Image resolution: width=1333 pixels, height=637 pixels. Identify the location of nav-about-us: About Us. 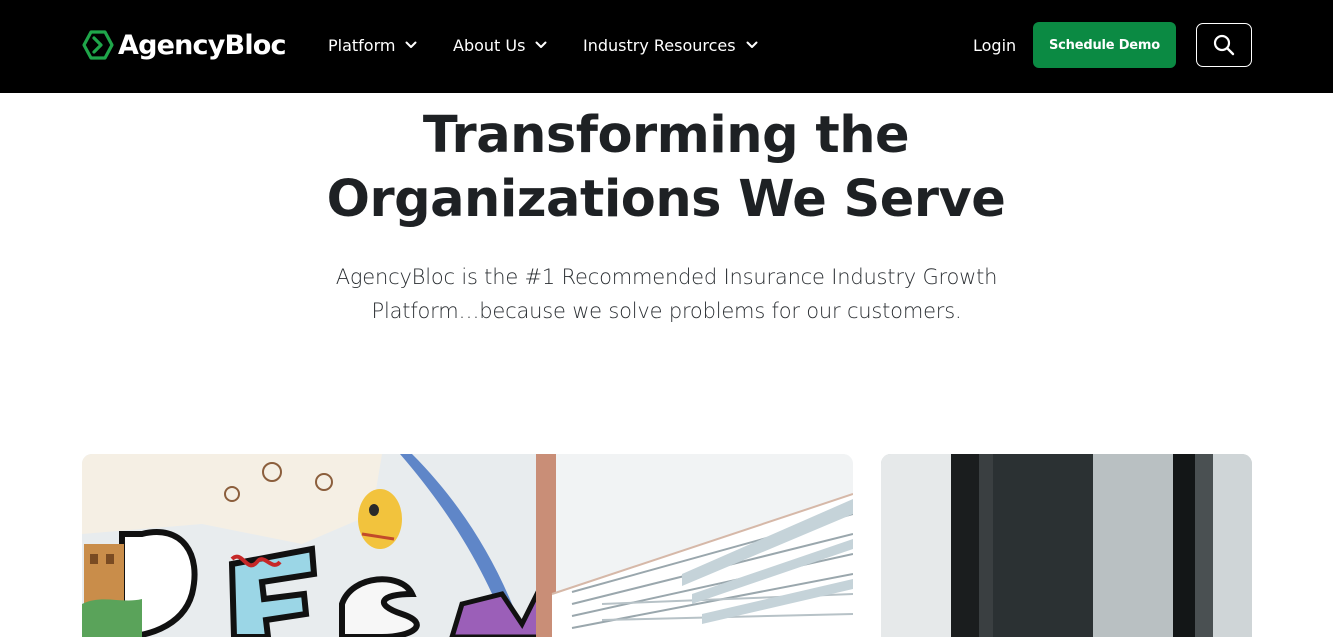
(500, 45).